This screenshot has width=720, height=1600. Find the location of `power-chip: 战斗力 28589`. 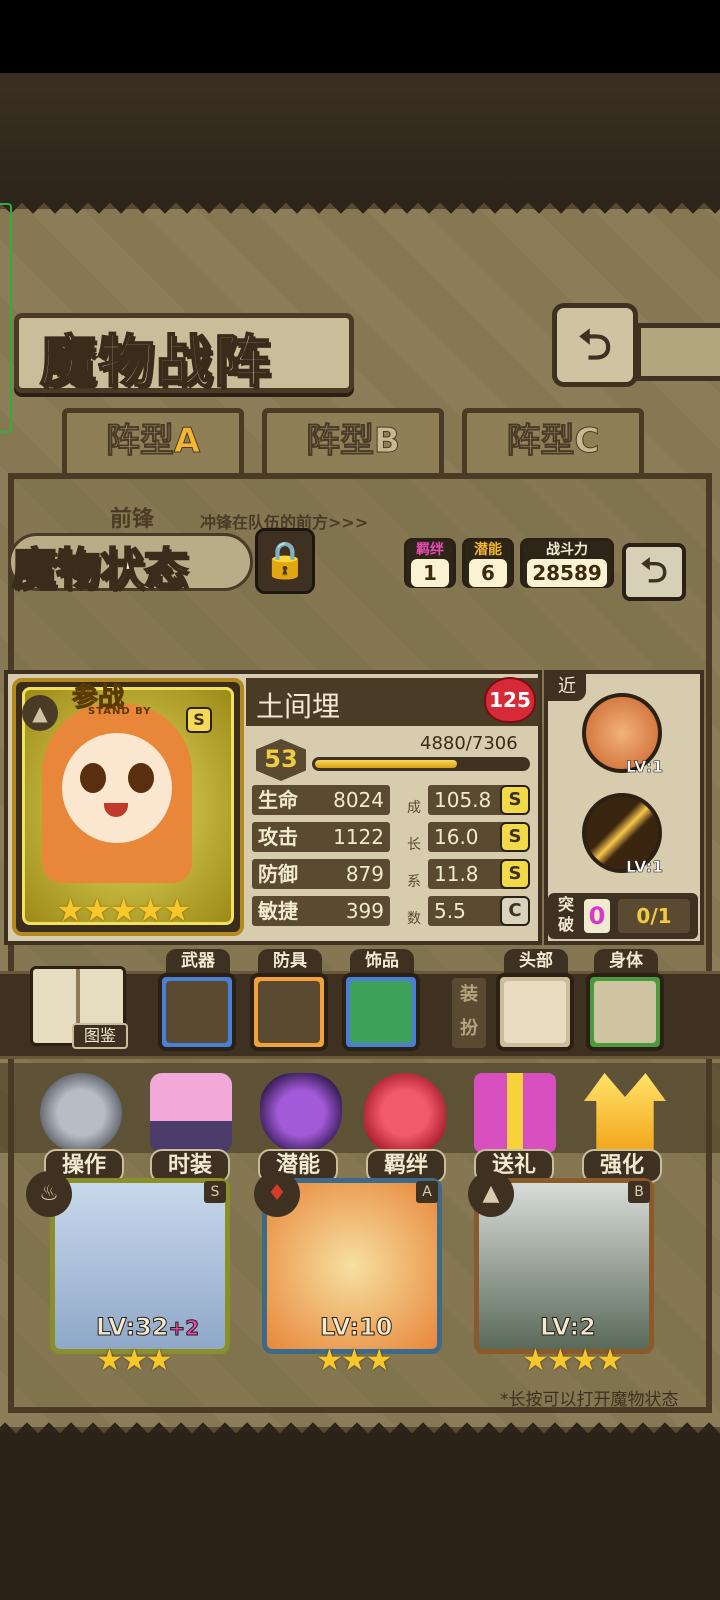

power-chip: 战斗力 28589 is located at coordinates (567, 563).